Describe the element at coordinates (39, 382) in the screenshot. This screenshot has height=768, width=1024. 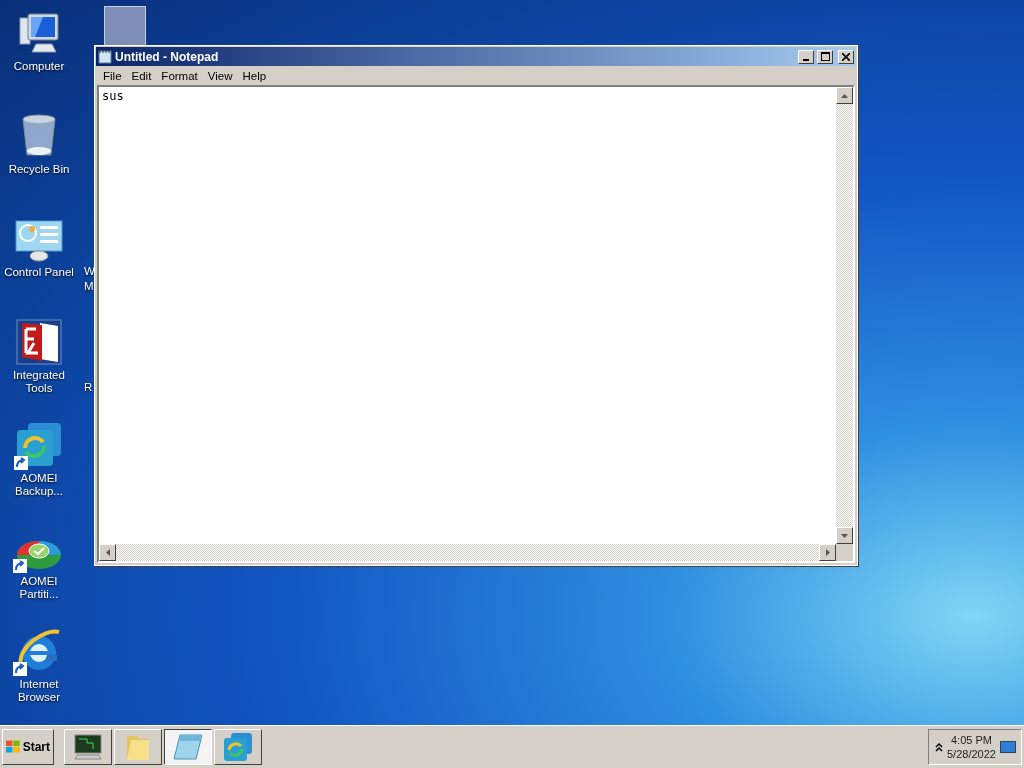
I see `desktop-icon-label: Integrated Tools` at that location.